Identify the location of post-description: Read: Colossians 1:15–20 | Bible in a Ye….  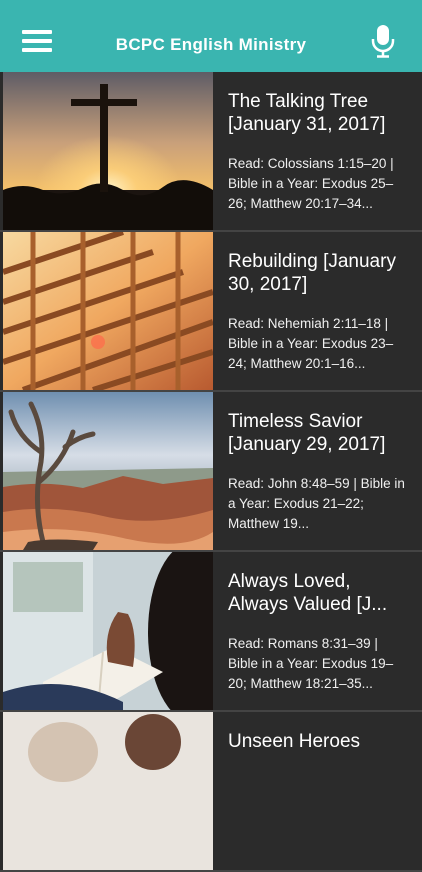
(311, 183).